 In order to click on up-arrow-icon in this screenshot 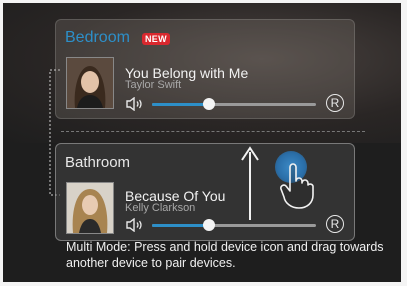, I will do `click(250, 183)`.